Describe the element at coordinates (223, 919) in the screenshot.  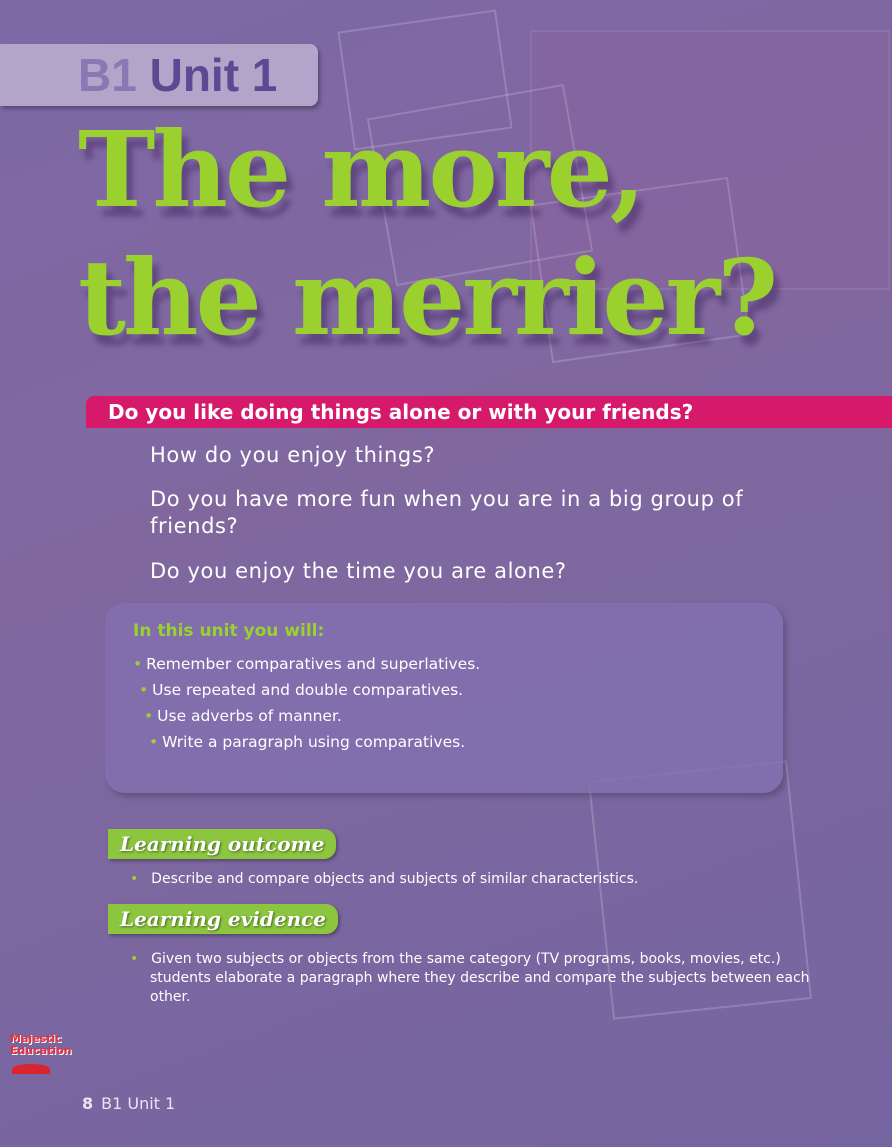
I see `learning-evidence-label: Learning evidence` at that location.